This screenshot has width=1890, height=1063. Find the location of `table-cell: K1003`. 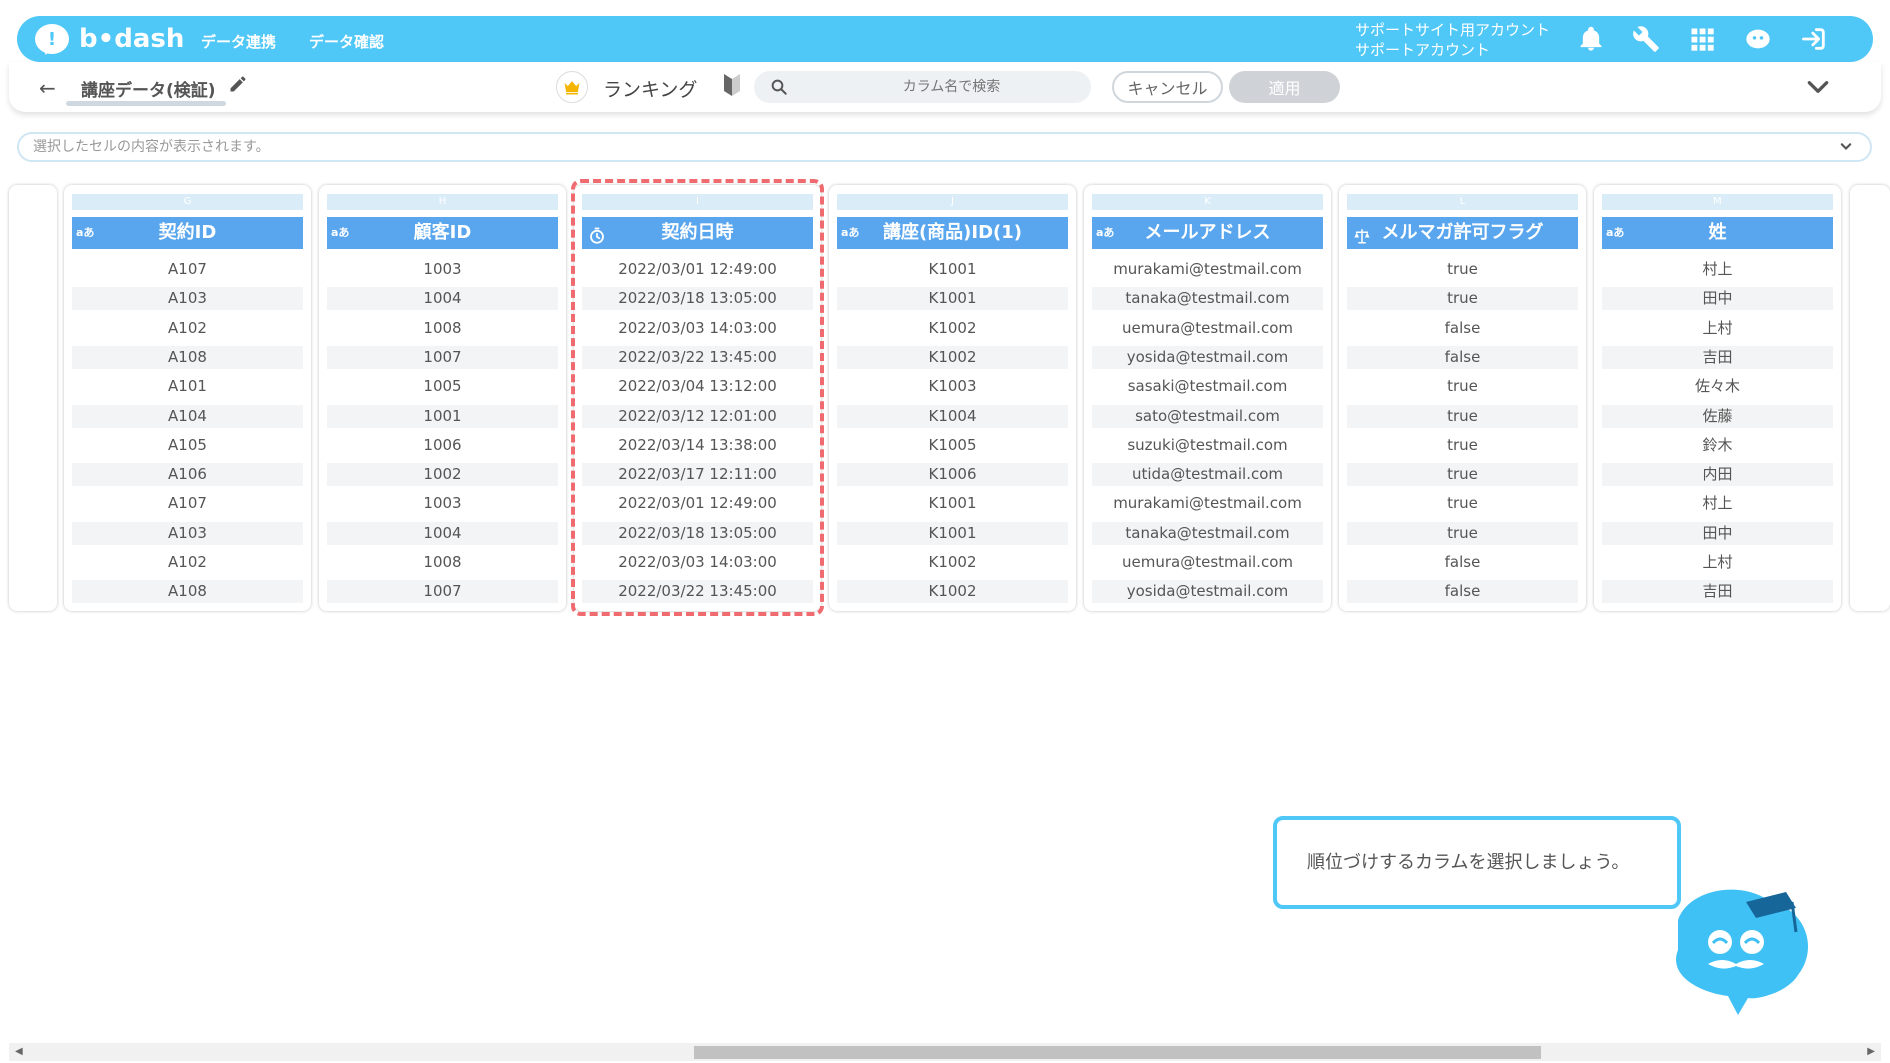

table-cell: K1003 is located at coordinates (952, 386).